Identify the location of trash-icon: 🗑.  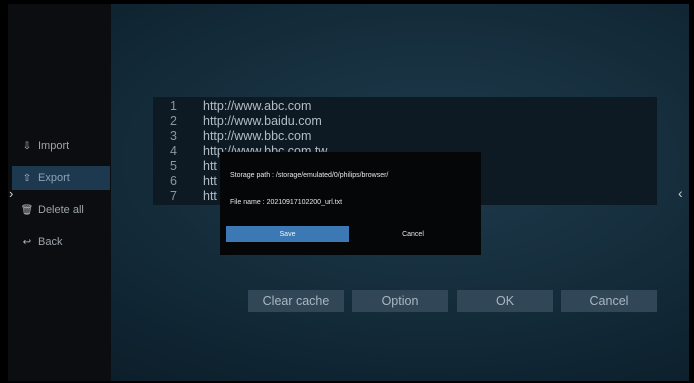
(27, 210).